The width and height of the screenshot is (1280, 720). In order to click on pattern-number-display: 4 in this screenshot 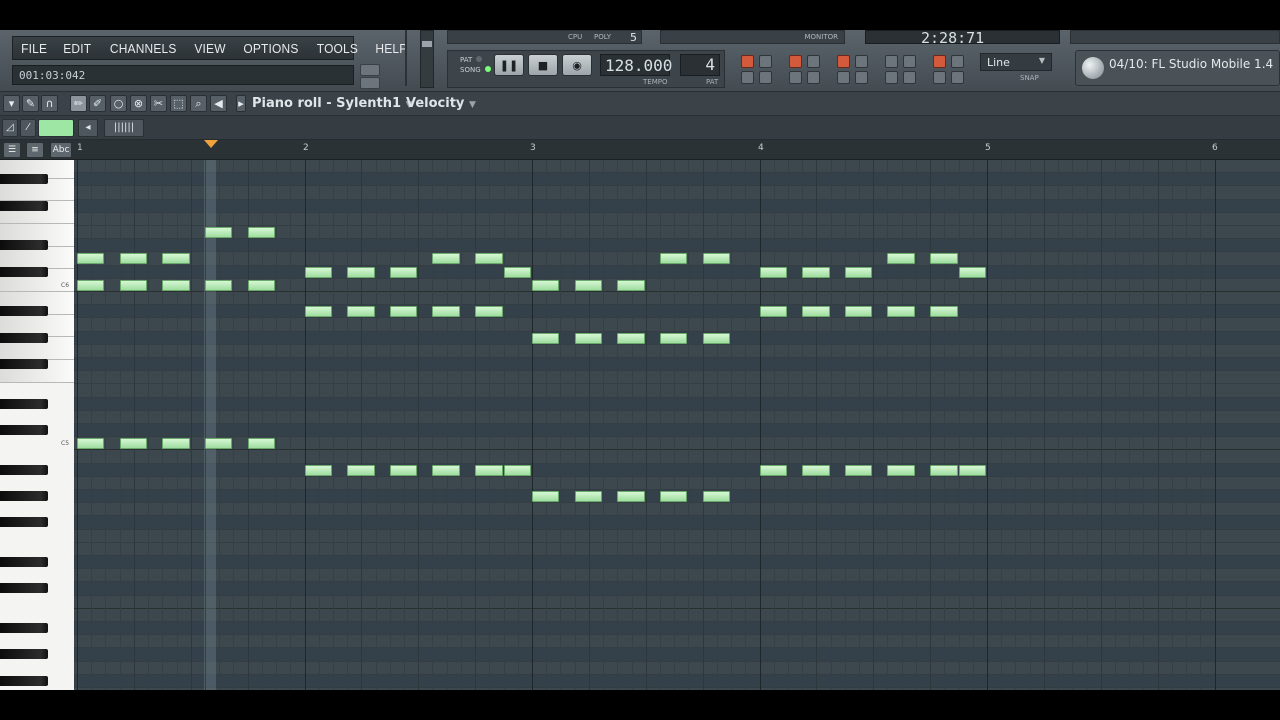, I will do `click(700, 65)`.